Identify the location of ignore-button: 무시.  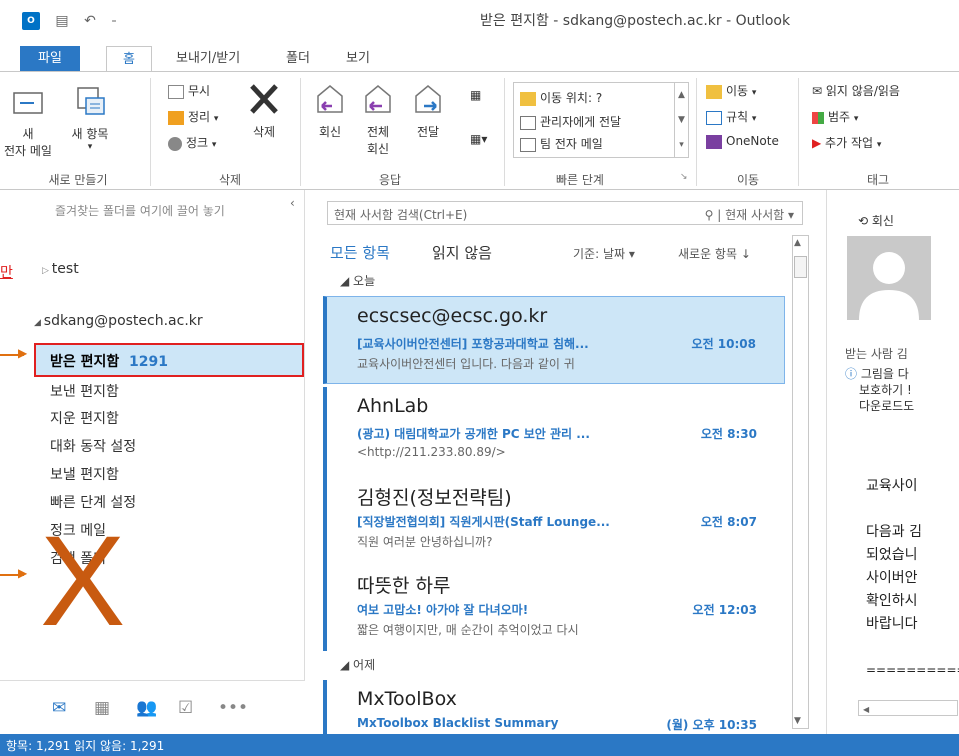
(189, 90).